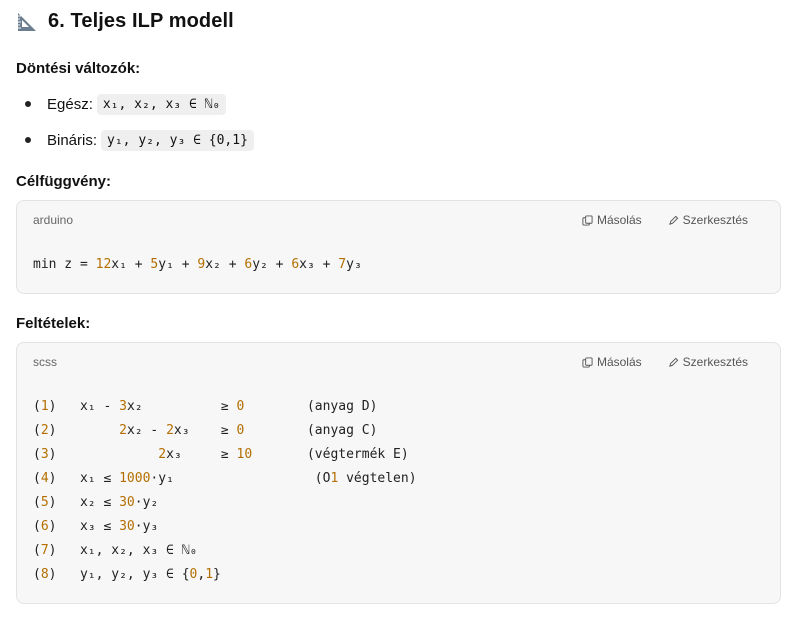  I want to click on inline-code: y₁, y₂, y₃ ∈ {0,1}, so click(177, 140).